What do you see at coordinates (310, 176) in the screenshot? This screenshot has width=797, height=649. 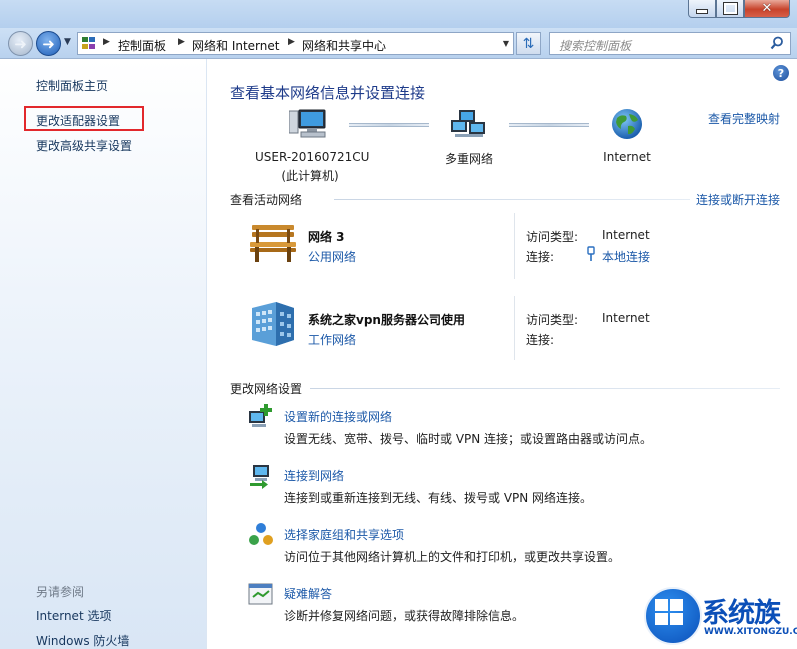 I see `map-node-computer-sublabel: (此计算机)` at bounding box center [310, 176].